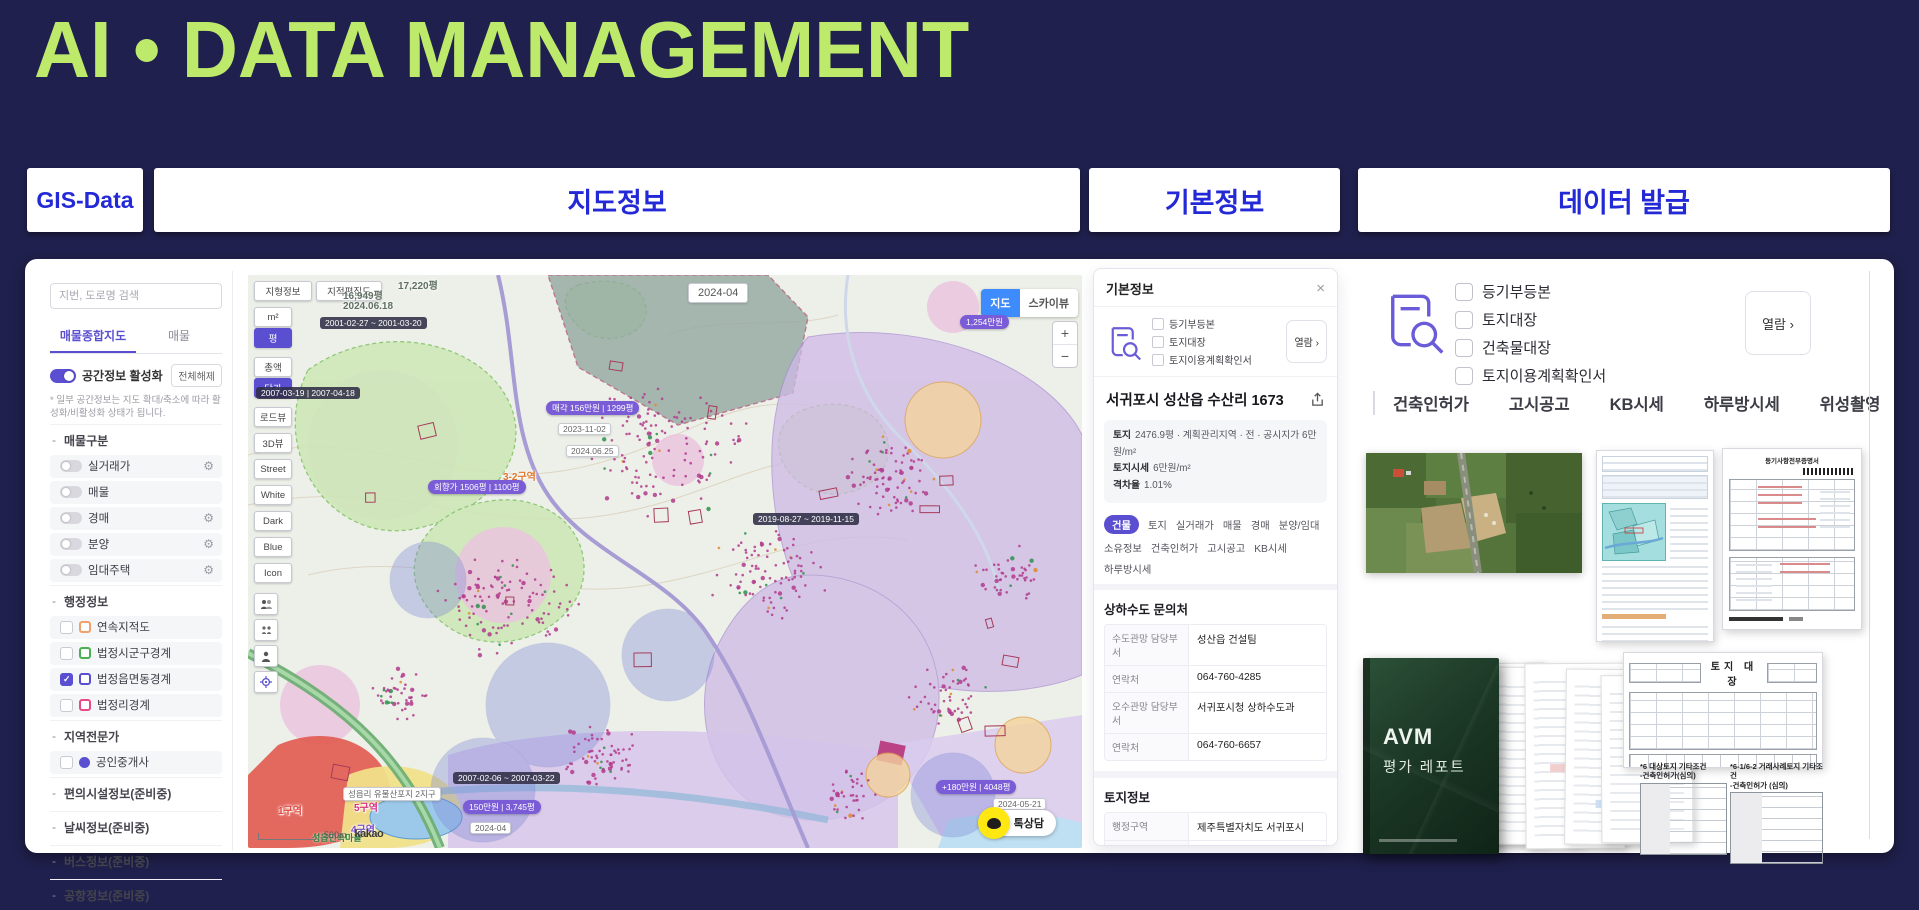 Image resolution: width=1919 pixels, height=910 pixels. I want to click on issue-check-building-ledger: 건축물대장, so click(1530, 347).